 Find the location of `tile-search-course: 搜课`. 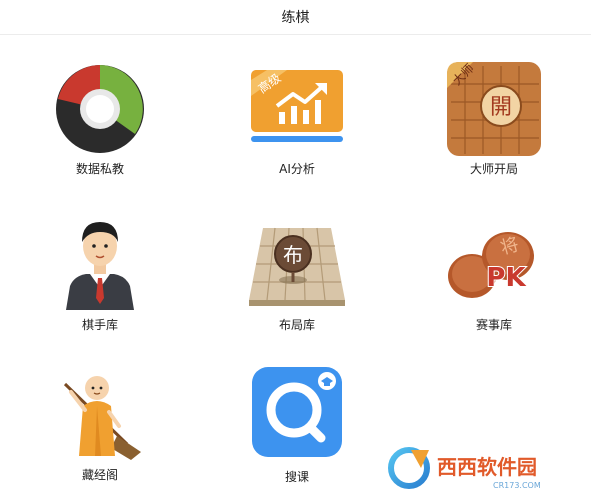

tile-search-course: 搜课 is located at coordinates (297, 424).